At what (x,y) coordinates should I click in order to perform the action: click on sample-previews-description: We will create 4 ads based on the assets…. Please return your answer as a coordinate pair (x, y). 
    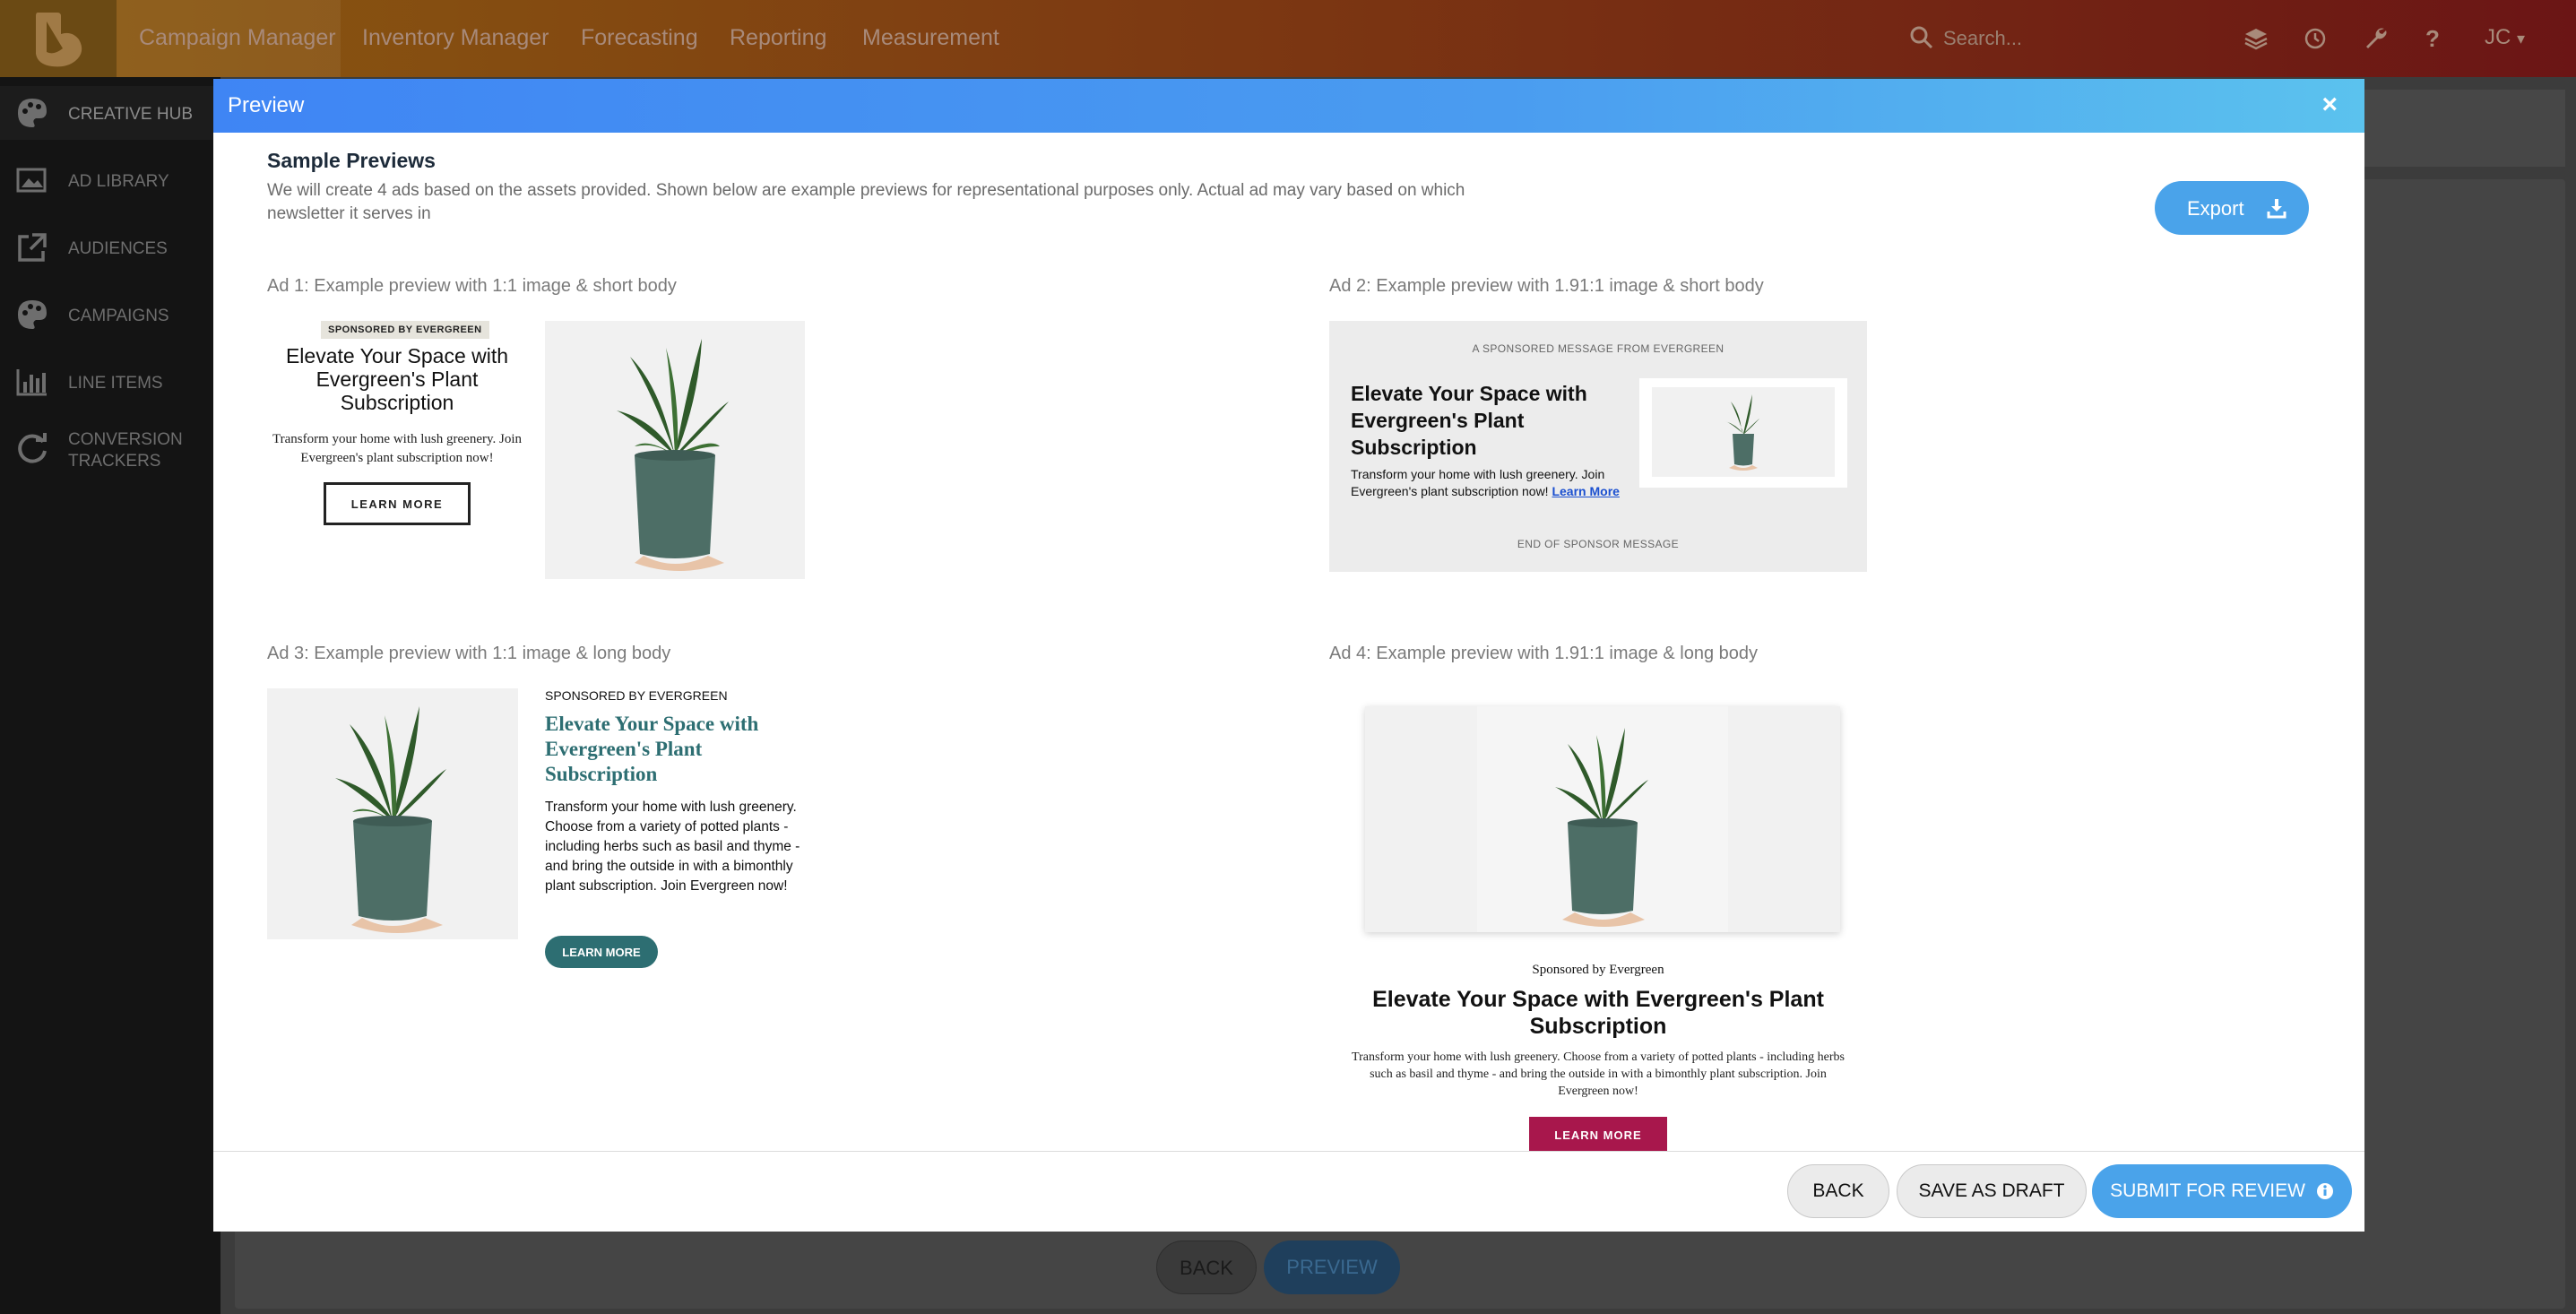
    Looking at the image, I should click on (866, 202).